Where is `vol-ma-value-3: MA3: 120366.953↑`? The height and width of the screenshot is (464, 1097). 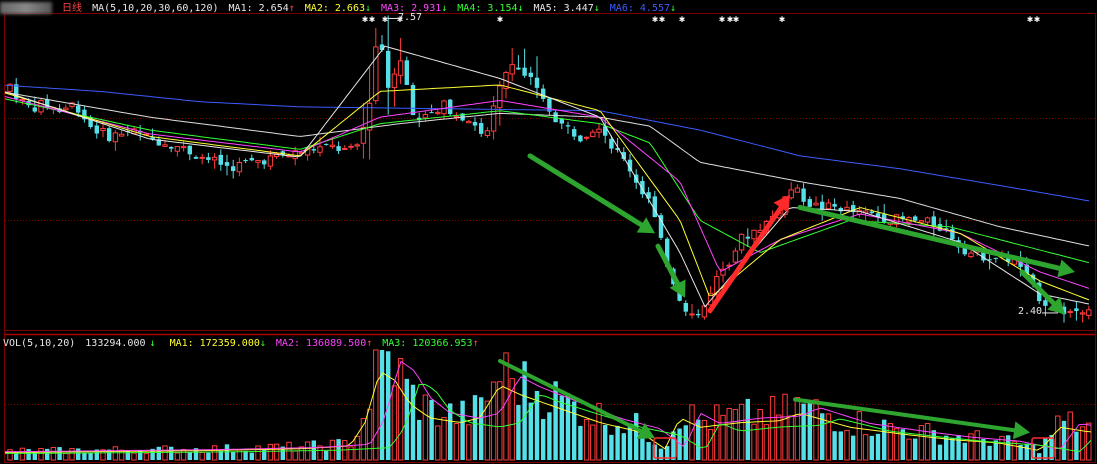
vol-ma-value-3: MA3: 120366.953↑ is located at coordinates (433, 343).